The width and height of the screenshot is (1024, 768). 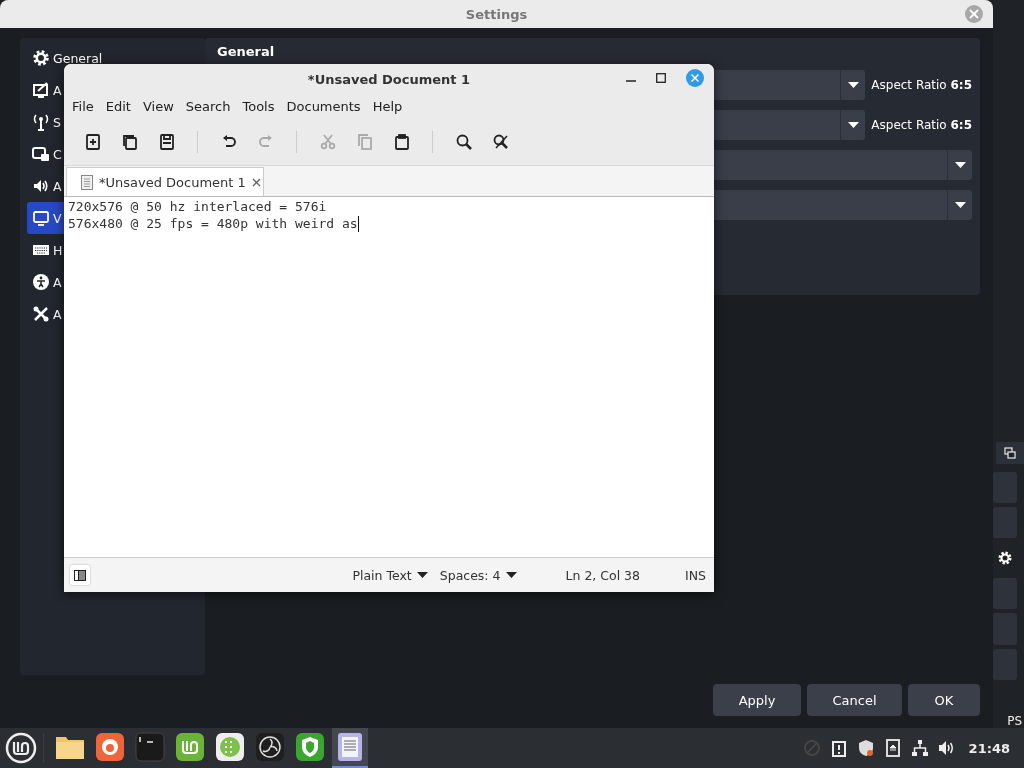 I want to click on section-heading: General, so click(x=246, y=52).